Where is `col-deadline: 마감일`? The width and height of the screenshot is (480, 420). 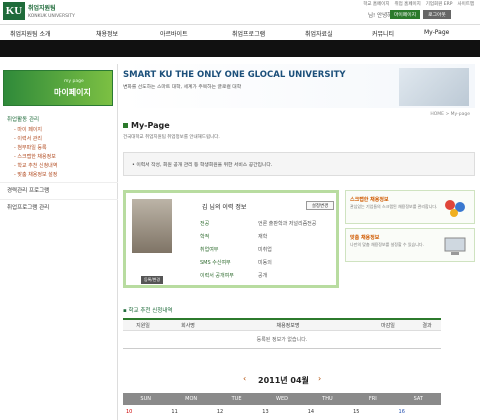 col-deadline: 마감일 is located at coordinates (388, 325).